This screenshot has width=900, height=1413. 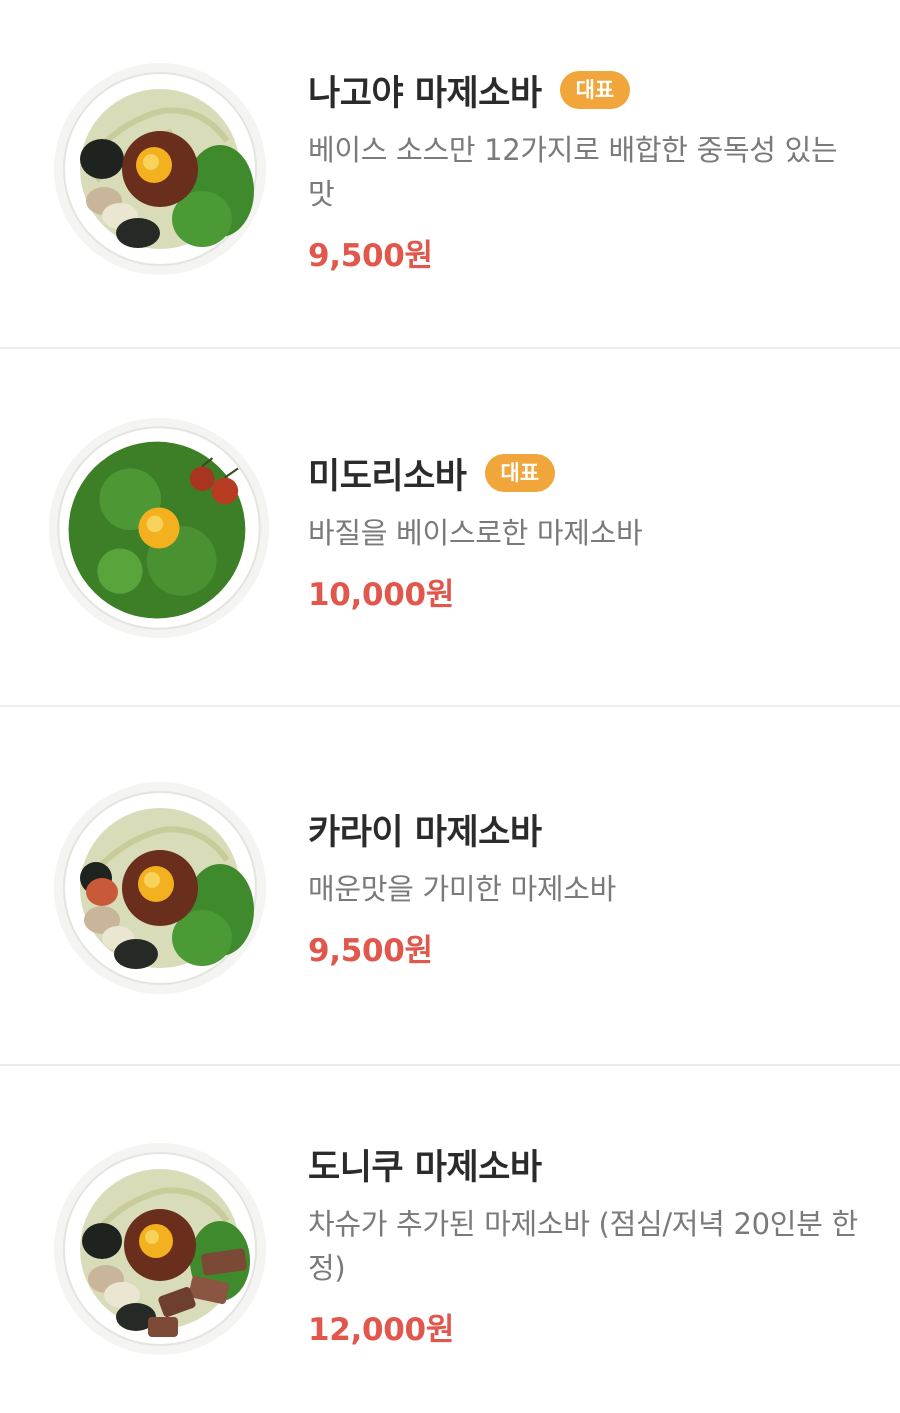 What do you see at coordinates (425, 93) in the screenshot?
I see `menu-item-name: 나고야 마제소바` at bounding box center [425, 93].